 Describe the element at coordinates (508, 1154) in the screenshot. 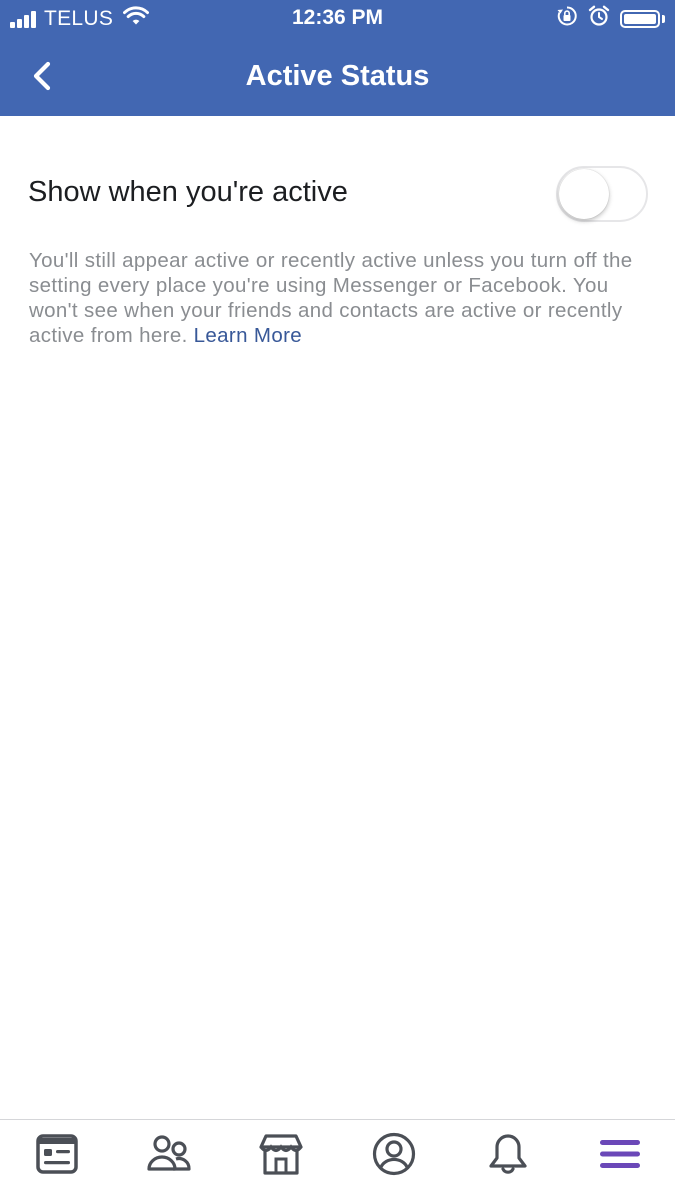

I see `notifications-bell-icon` at that location.